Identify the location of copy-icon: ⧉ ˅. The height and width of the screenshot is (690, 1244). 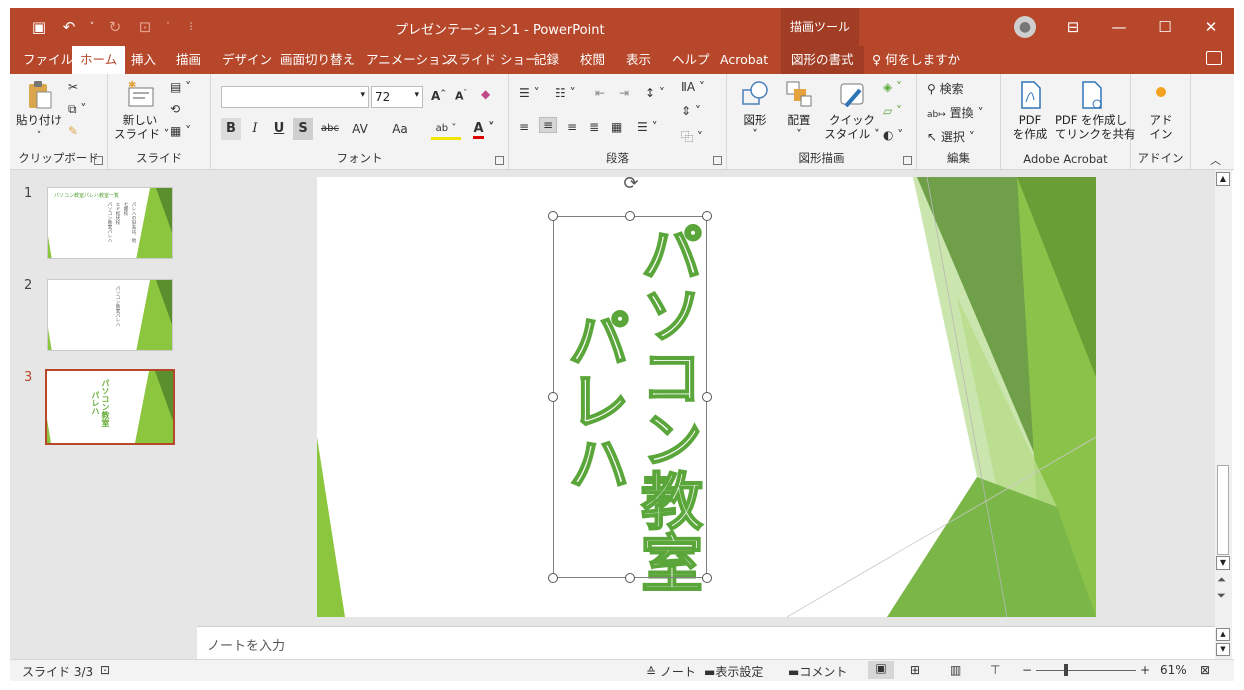
(77, 109).